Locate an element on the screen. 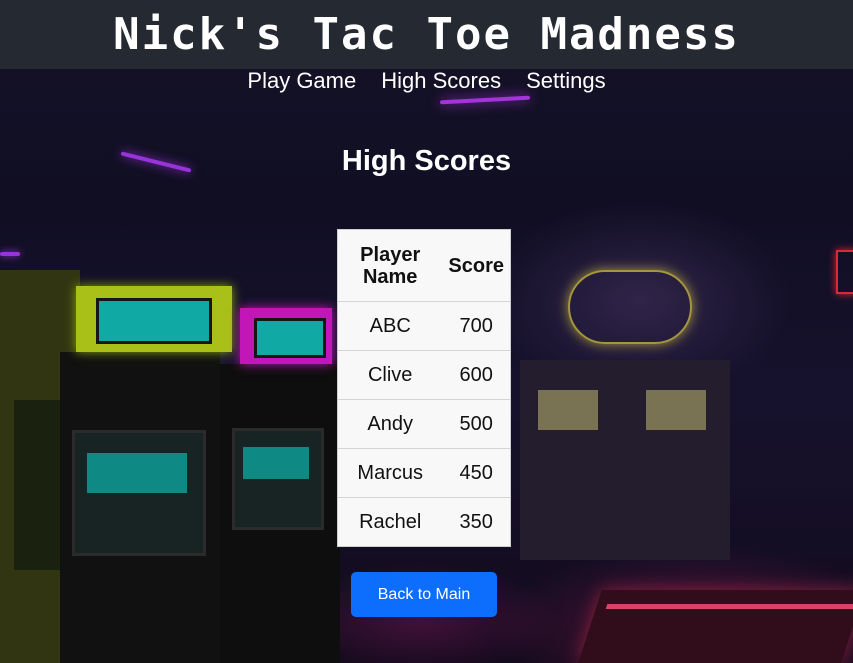 The height and width of the screenshot is (663, 853). site-title: Nick's Tac Toe Madness is located at coordinates (426, 34).